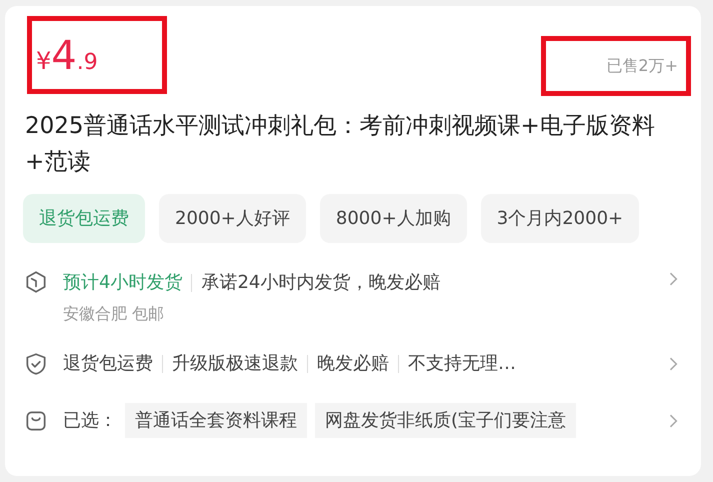  Describe the element at coordinates (114, 314) in the screenshot. I see `shipping-origin: 安徽合肥 包邮` at that location.